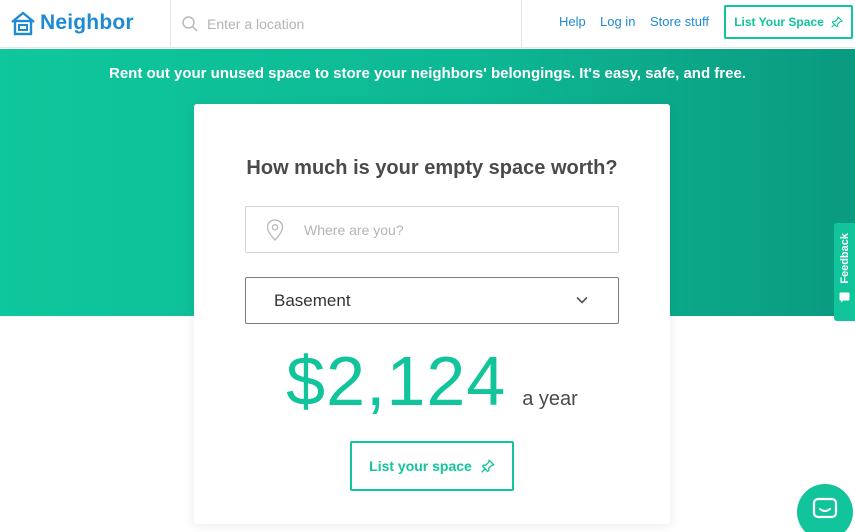 Image resolution: width=855 pixels, height=532 pixels. I want to click on brand-name: Neighbor, so click(87, 22).